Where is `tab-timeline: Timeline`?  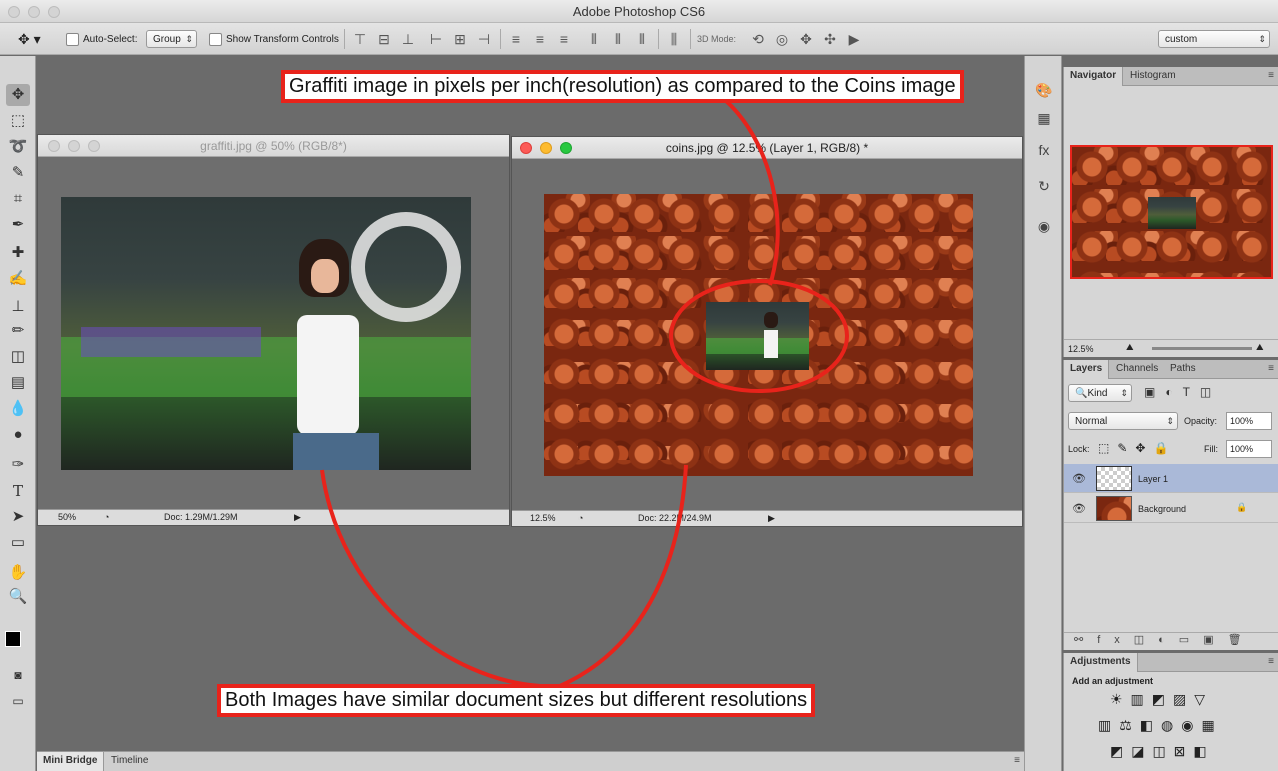
tab-timeline: Timeline is located at coordinates (129, 761).